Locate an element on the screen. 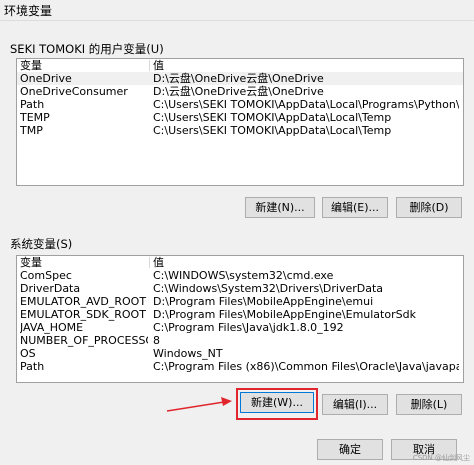 The height and width of the screenshot is (465, 474). watermark: CSDN @仙剑风尘 is located at coordinates (441, 458).